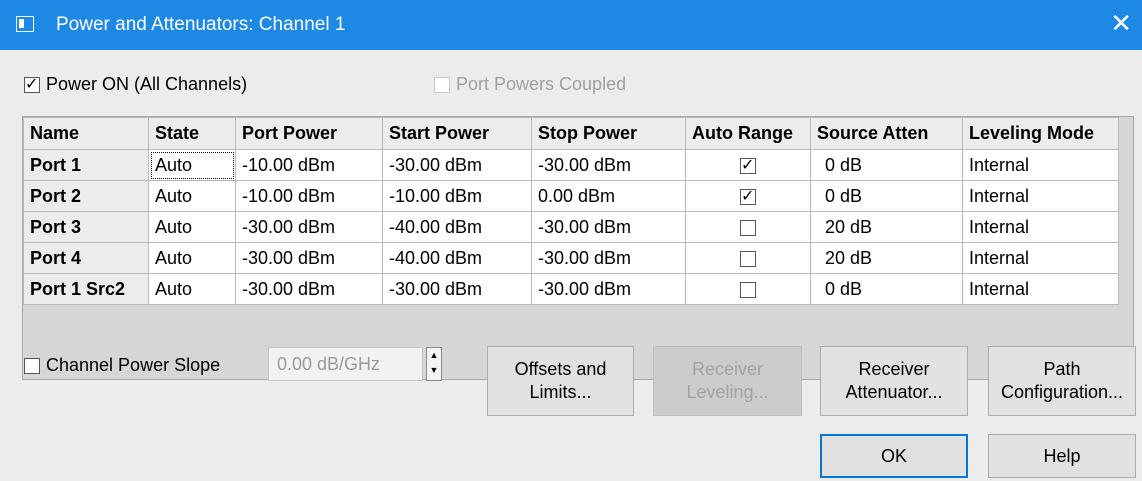 This screenshot has height=481, width=1142. What do you see at coordinates (1040, 133) in the screenshot?
I see `col-header-leveling-mode: Leveling Mode` at bounding box center [1040, 133].